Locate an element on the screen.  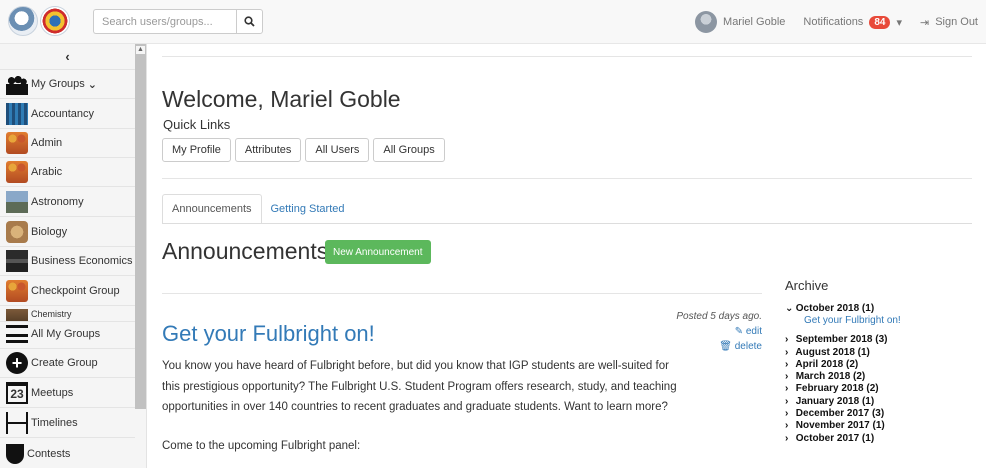
sidebar-item-checkpoint-group: Checkpoint Group is located at coordinates (67, 291).